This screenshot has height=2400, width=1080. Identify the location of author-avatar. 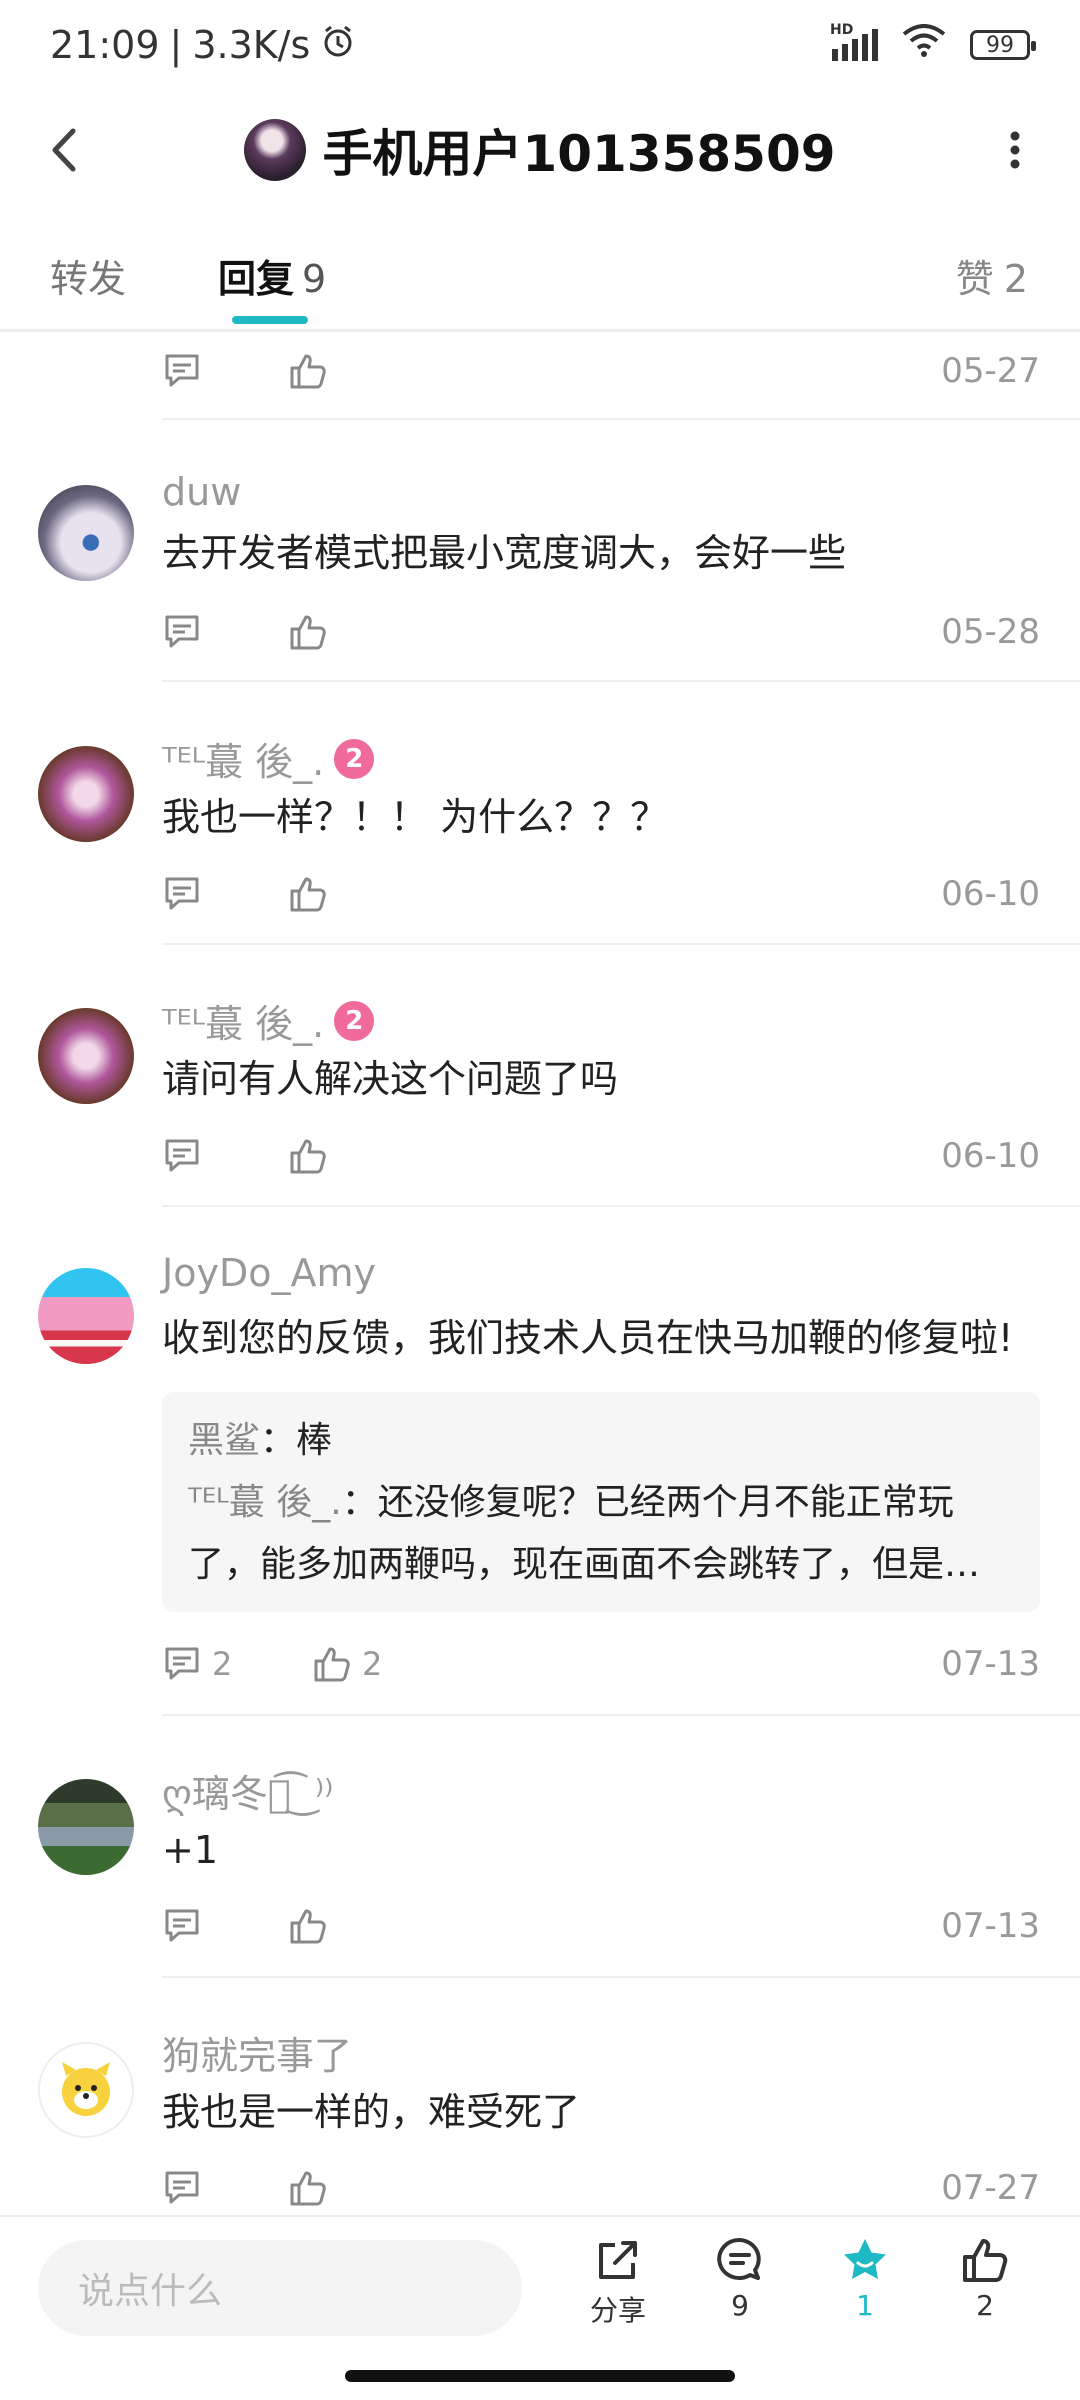
(275, 150).